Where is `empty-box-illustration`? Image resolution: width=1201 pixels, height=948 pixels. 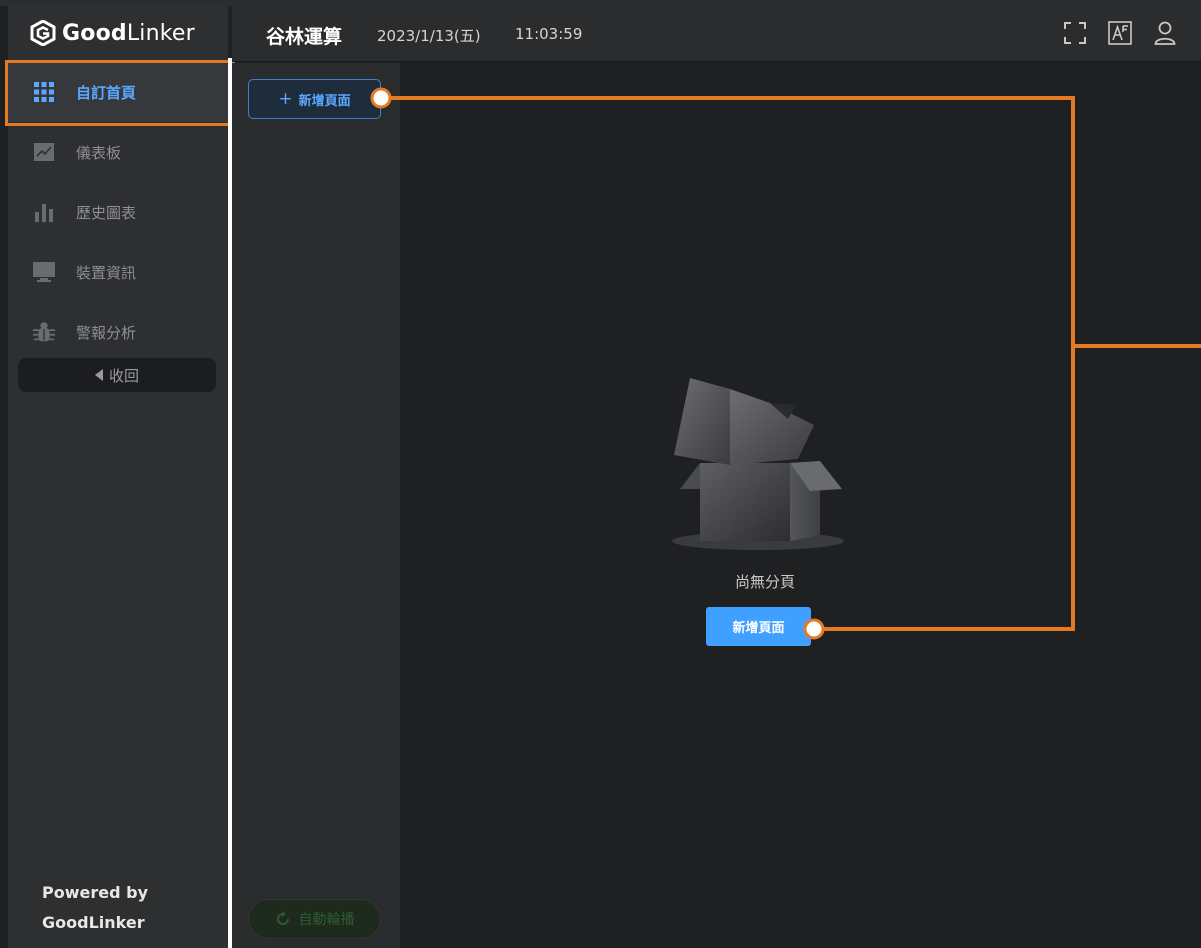 empty-box-illustration is located at coordinates (758, 464).